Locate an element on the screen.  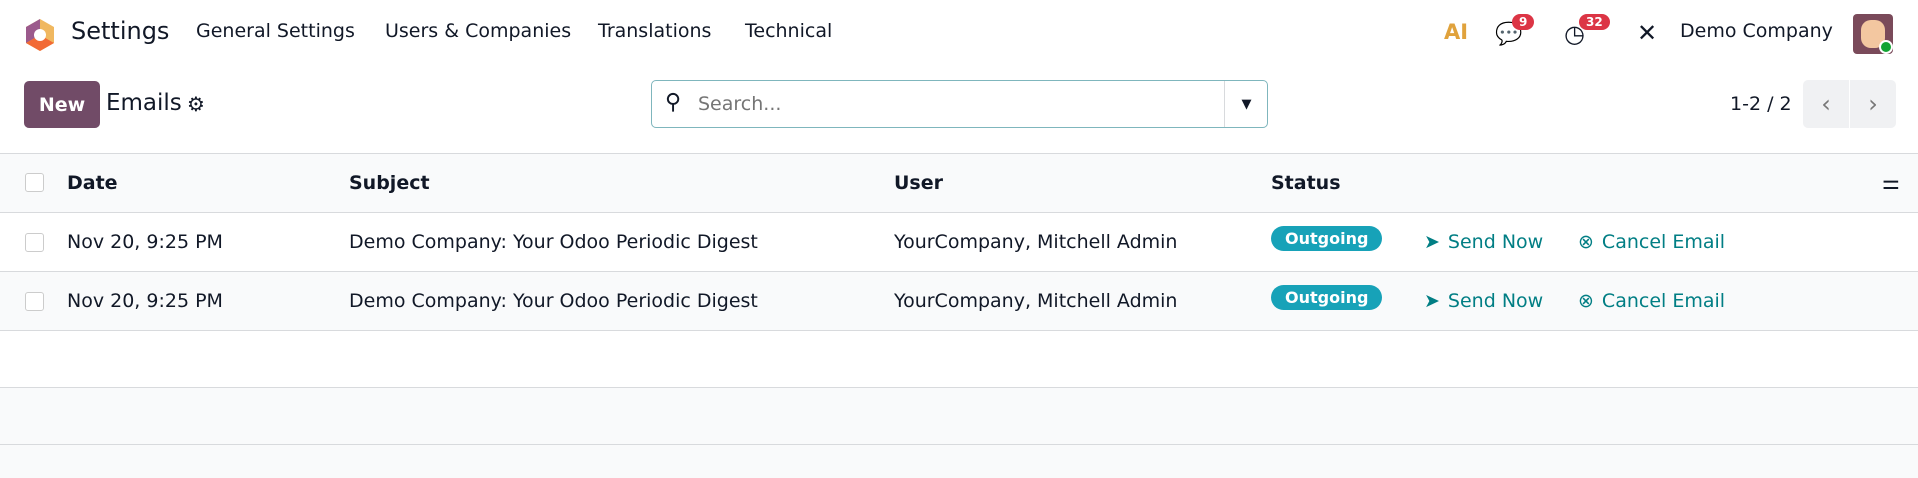
pager-value: 1-2 / 2 is located at coordinates (1761, 104).